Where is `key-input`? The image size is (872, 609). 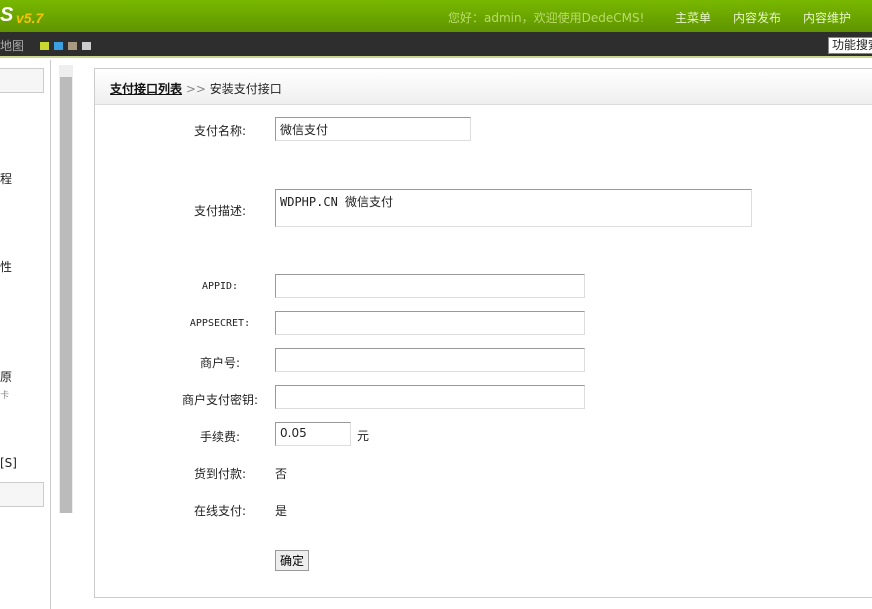
key-input is located at coordinates (430, 397).